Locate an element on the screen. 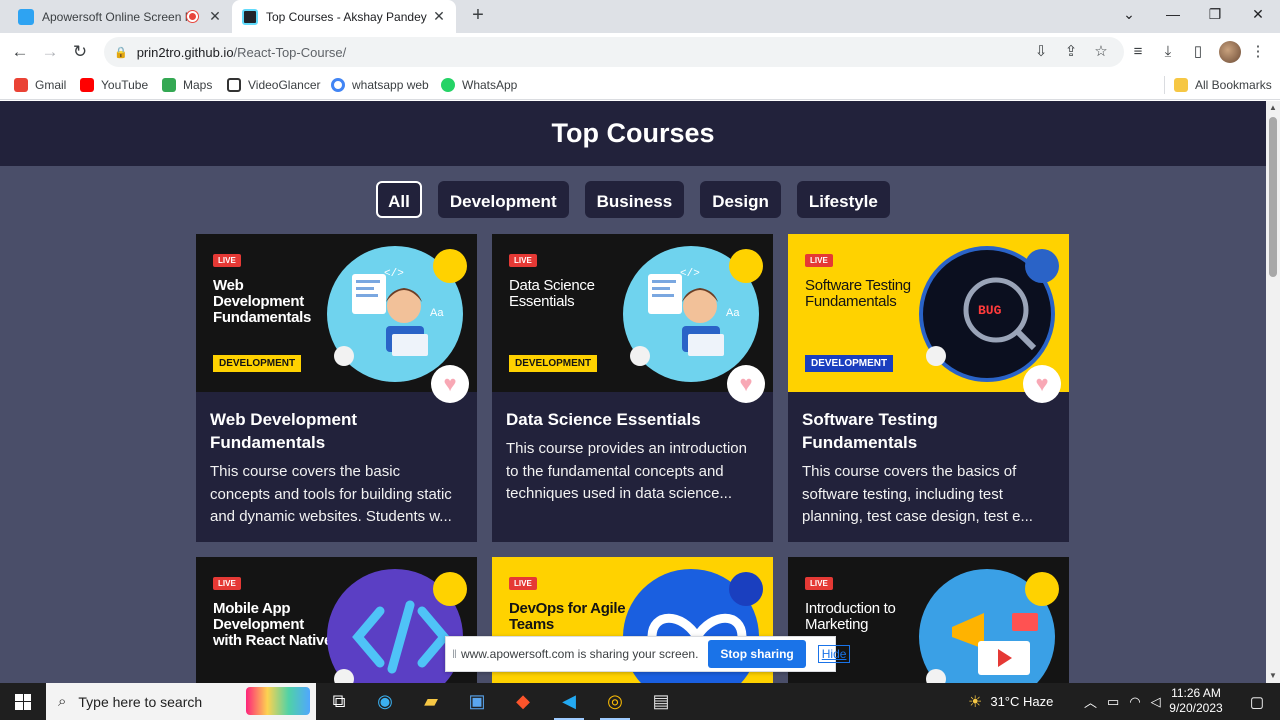 Image resolution: width=1280 pixels, height=720 pixels. search-icon: ⌕ is located at coordinates (62, 701).